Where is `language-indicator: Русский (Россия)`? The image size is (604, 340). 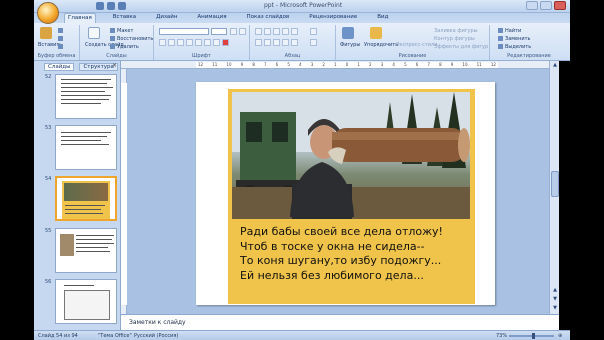 language-indicator: Русский (Россия) is located at coordinates (156, 336).